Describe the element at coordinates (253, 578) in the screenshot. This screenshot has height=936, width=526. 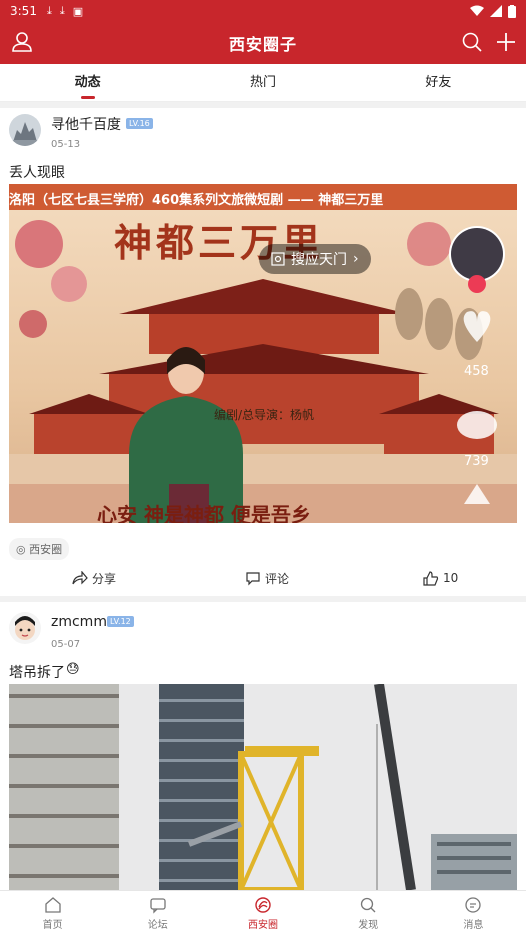
I see `comment-icon` at that location.